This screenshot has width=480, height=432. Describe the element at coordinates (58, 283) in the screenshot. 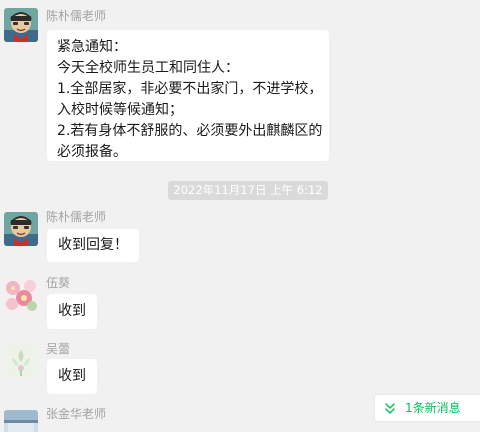

I see `sender-name: 伍葵` at that location.